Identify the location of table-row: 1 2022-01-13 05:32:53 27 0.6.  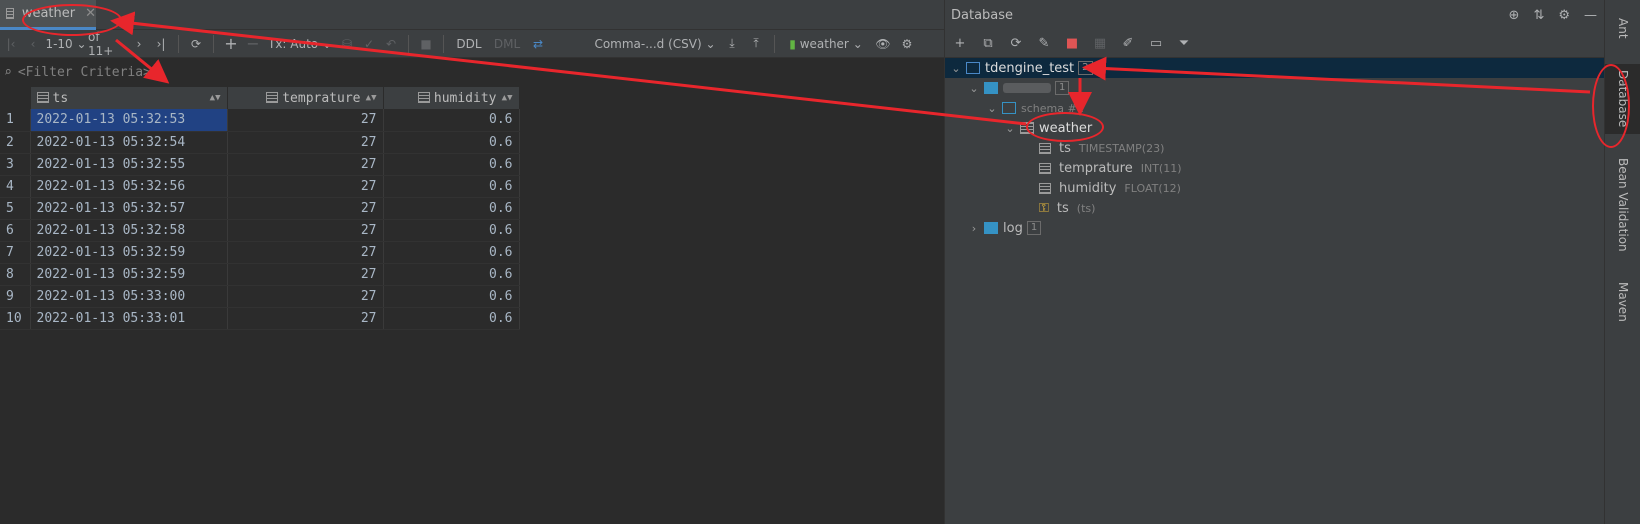
(260, 120).